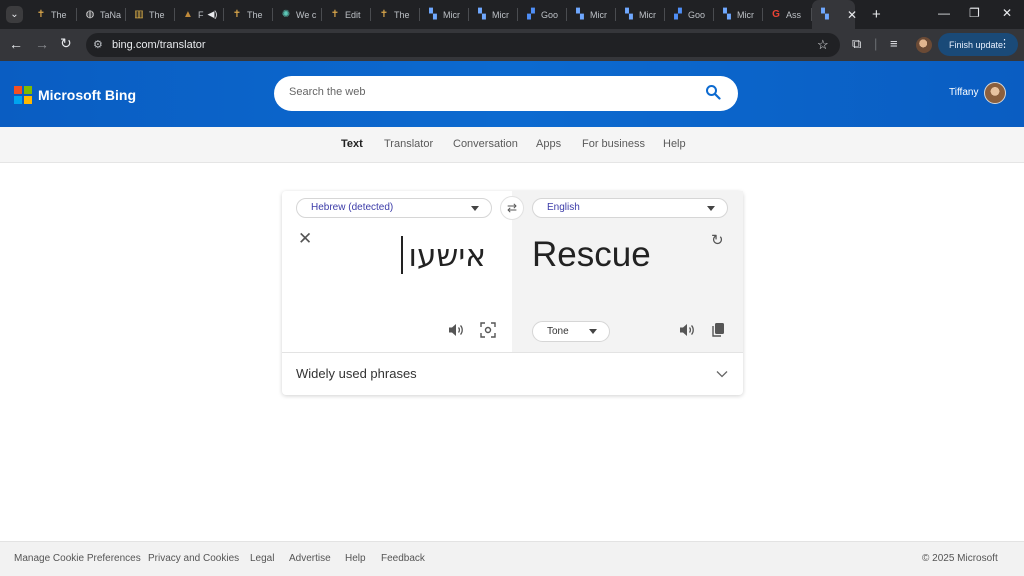 This screenshot has height=576, width=1024. I want to click on swap-icon: ⇄, so click(512, 208).